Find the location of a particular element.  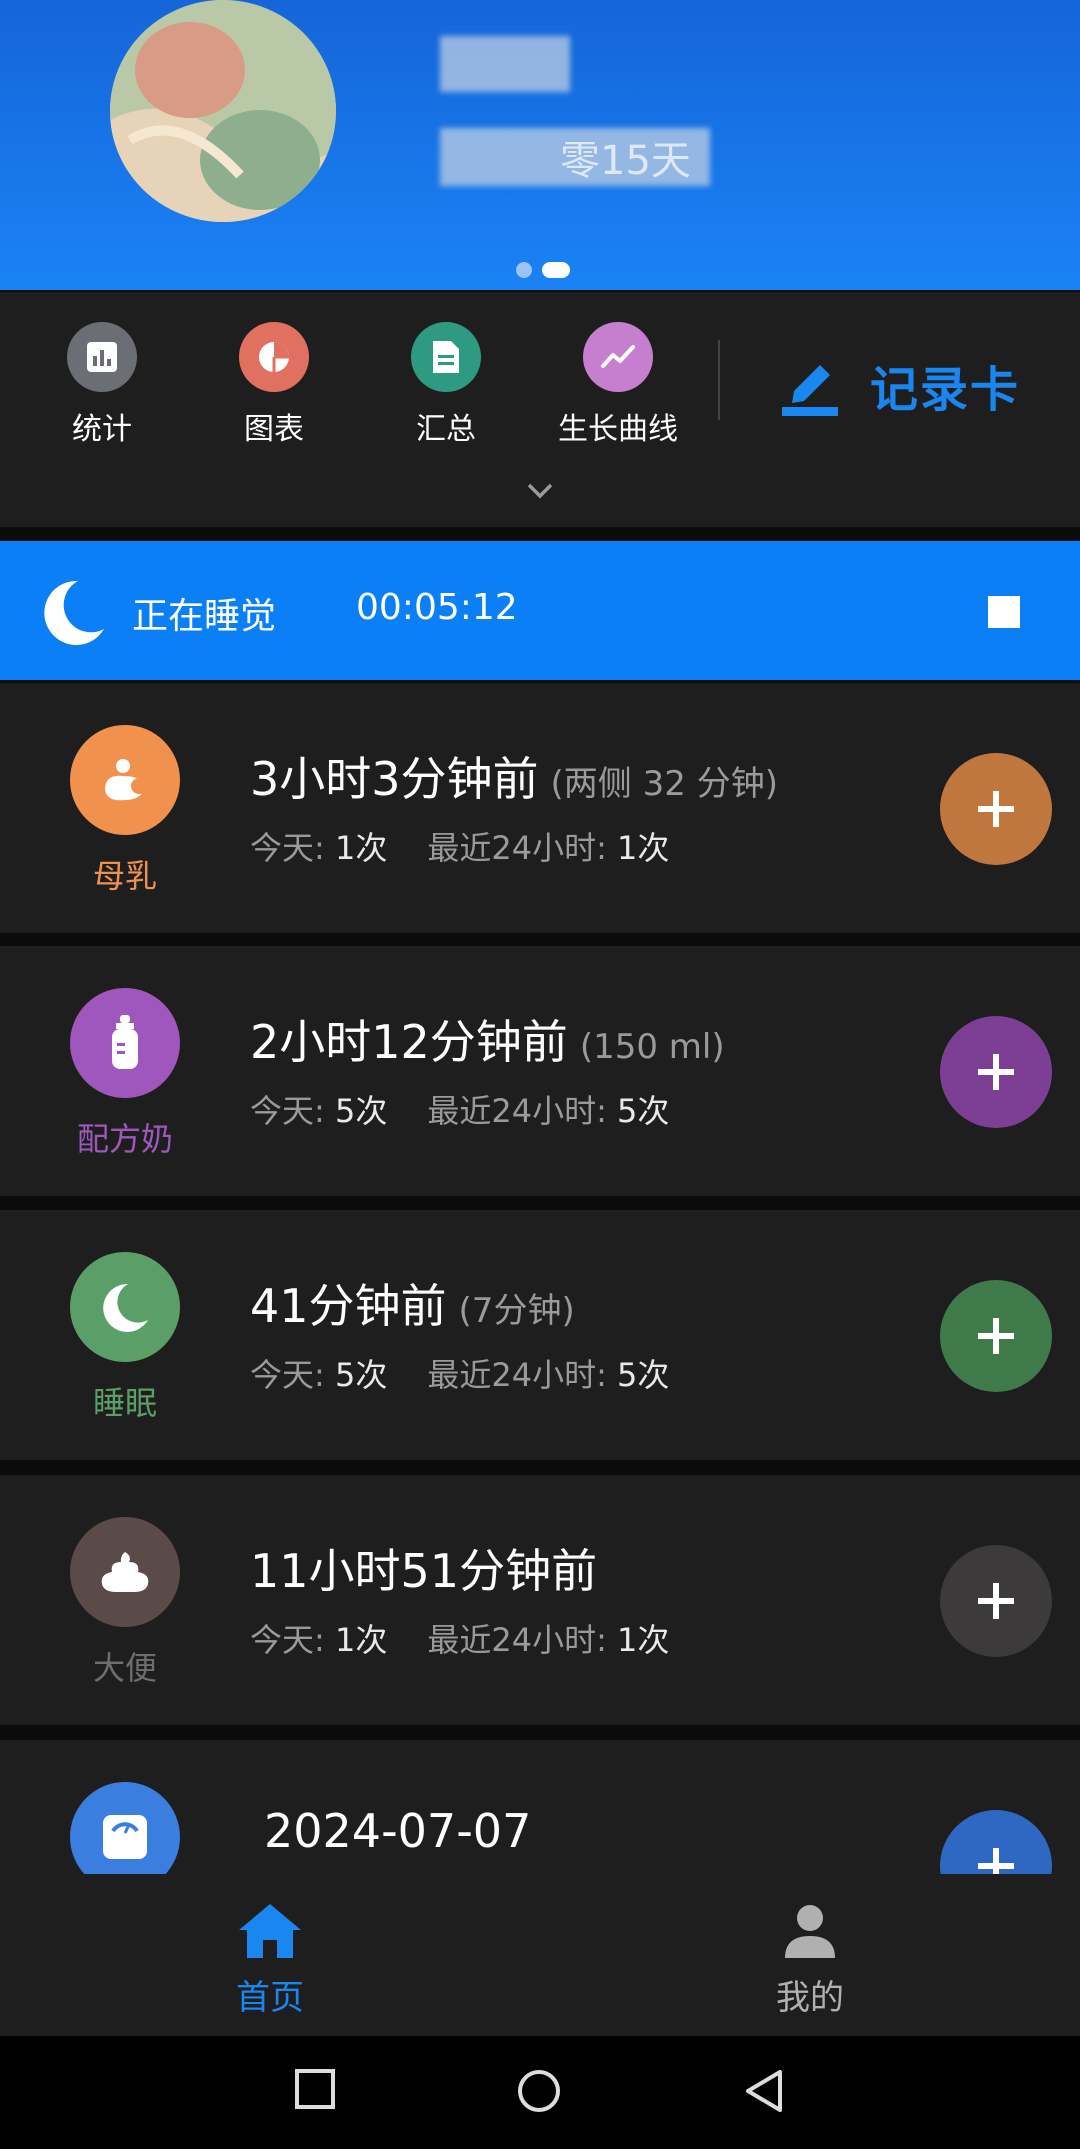

sleep-timer: 00:05:12 is located at coordinates (437, 607).